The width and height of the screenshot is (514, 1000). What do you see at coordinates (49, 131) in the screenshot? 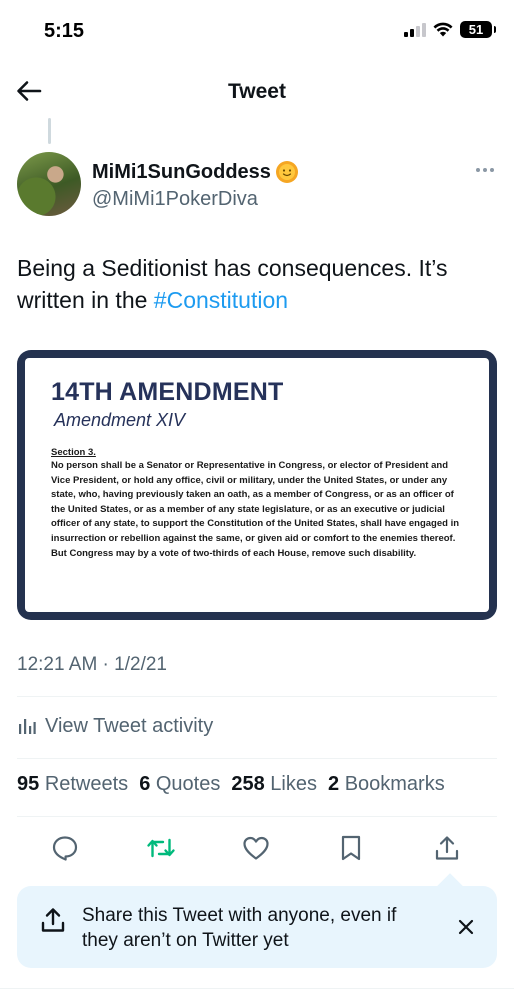
I see `thread-connector` at bounding box center [49, 131].